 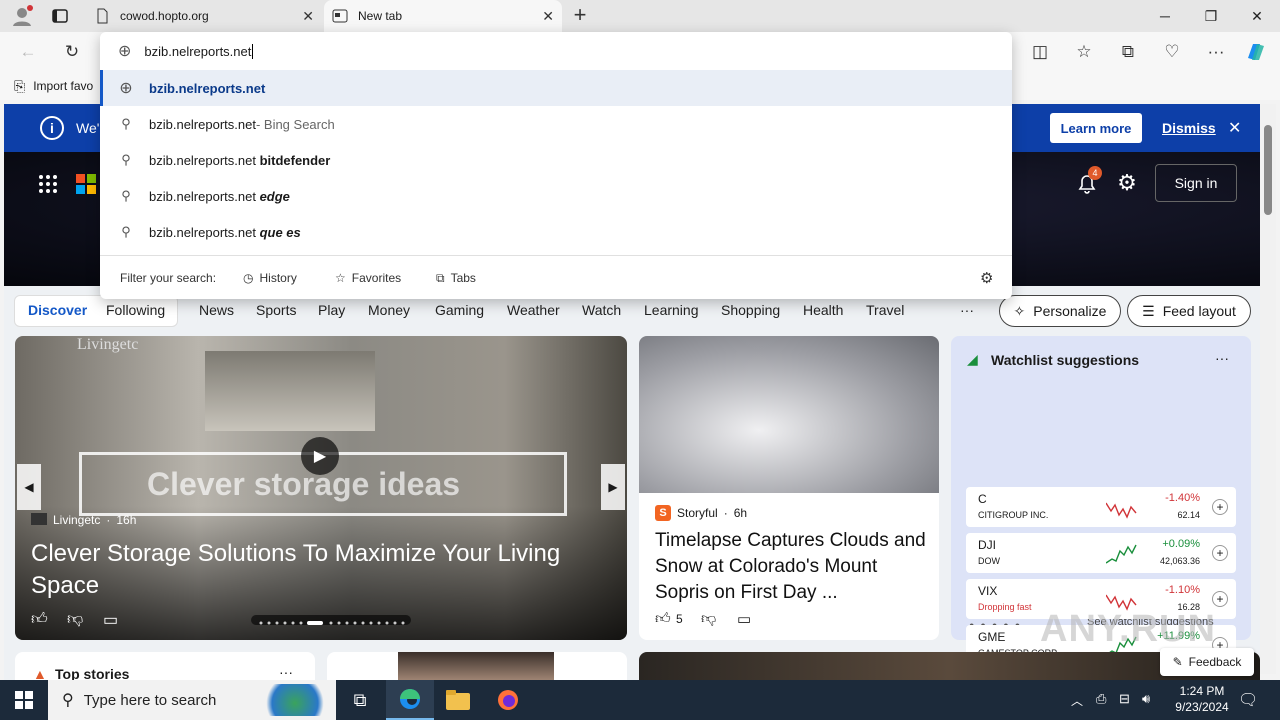 What do you see at coordinates (368, 278) in the screenshot?
I see `filter-favorites: ☆ Favorites` at bounding box center [368, 278].